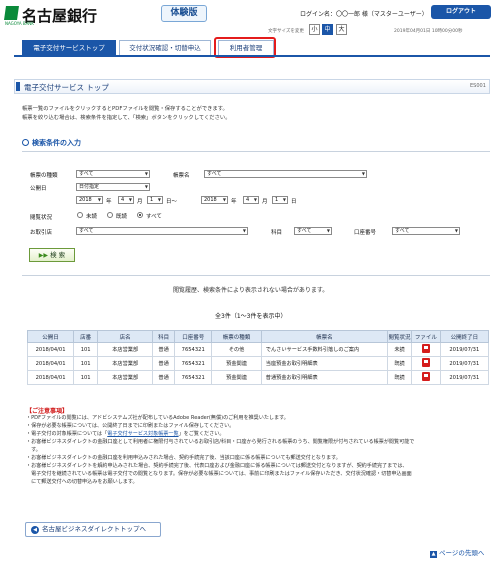 This screenshot has height=579, width=500. What do you see at coordinates (313, 231) in the screenshot?
I see `subject-select: すべて` at bounding box center [313, 231].